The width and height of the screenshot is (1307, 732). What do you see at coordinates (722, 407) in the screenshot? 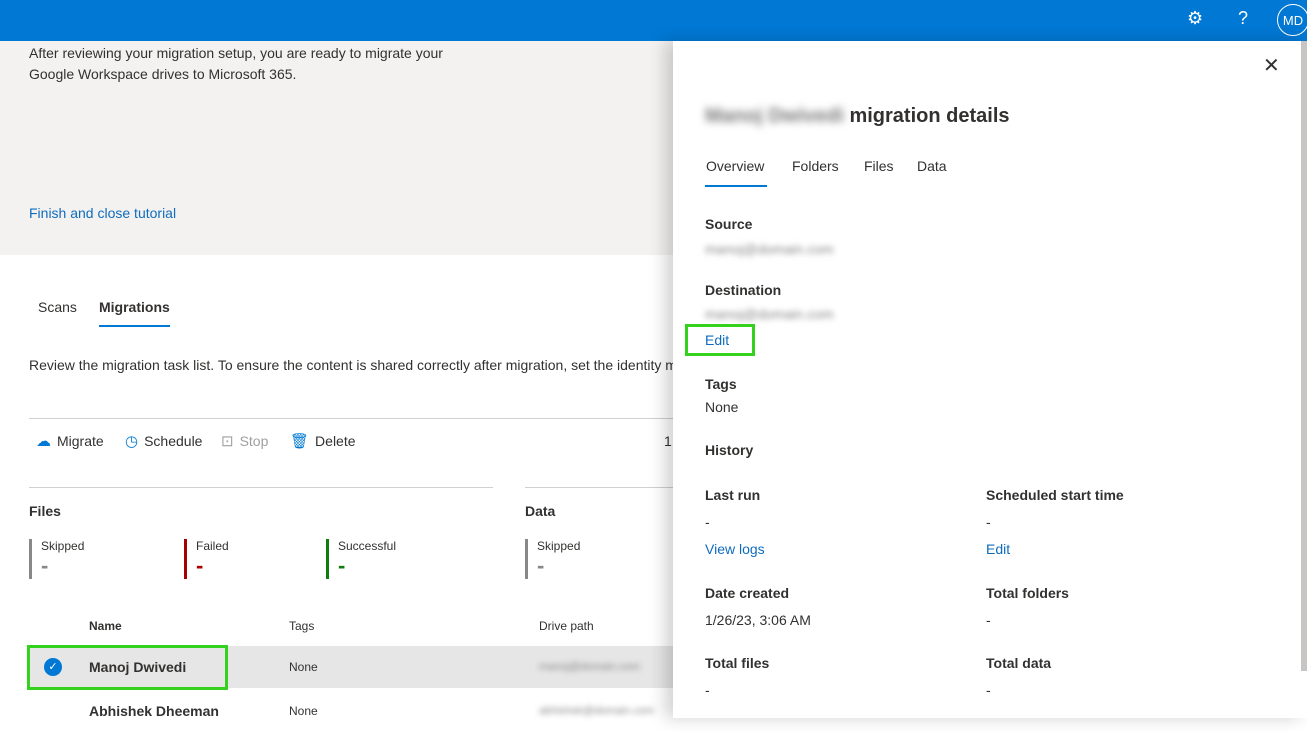
I see `tags-value: None` at bounding box center [722, 407].